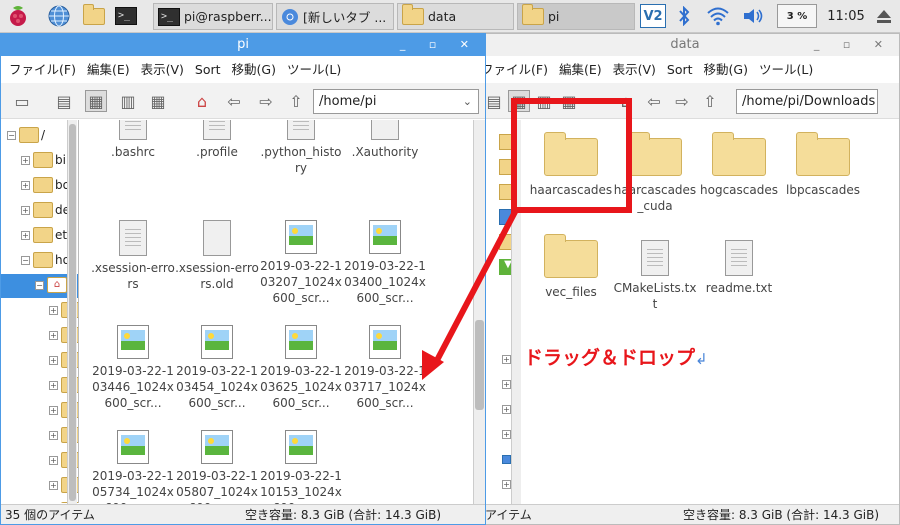  Describe the element at coordinates (701, 359) in the screenshot. I see `return-mark-icon: ↲` at that location.